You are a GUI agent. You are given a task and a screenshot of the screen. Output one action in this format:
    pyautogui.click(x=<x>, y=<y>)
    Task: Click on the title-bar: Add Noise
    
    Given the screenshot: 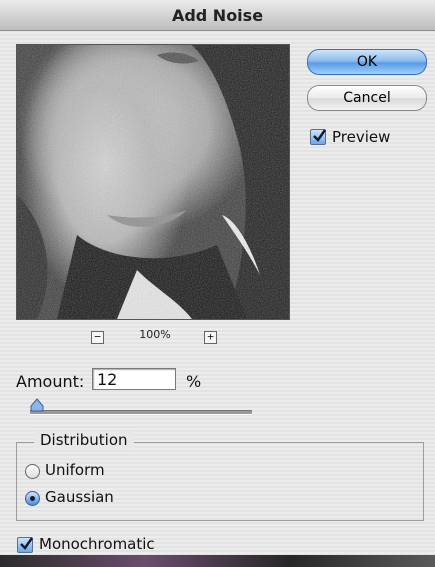 What is the action you would take?
    pyautogui.click(x=217, y=15)
    